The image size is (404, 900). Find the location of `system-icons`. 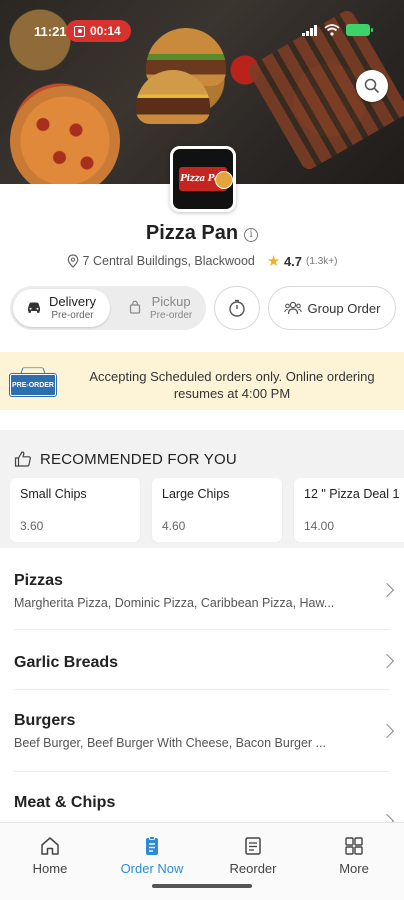

system-icons is located at coordinates (337, 30).